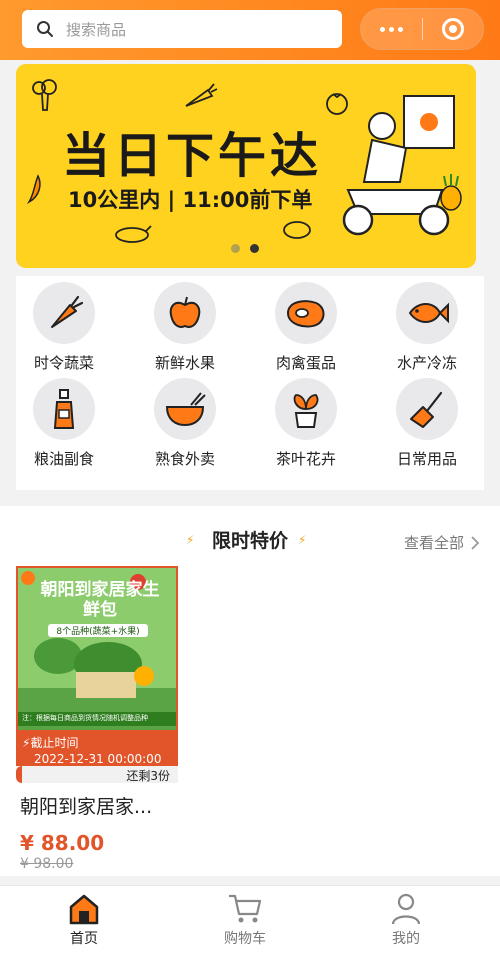 Image resolution: width=500 pixels, height=953 pixels. I want to click on stock-indicator: 还剩3份, so click(97, 774).